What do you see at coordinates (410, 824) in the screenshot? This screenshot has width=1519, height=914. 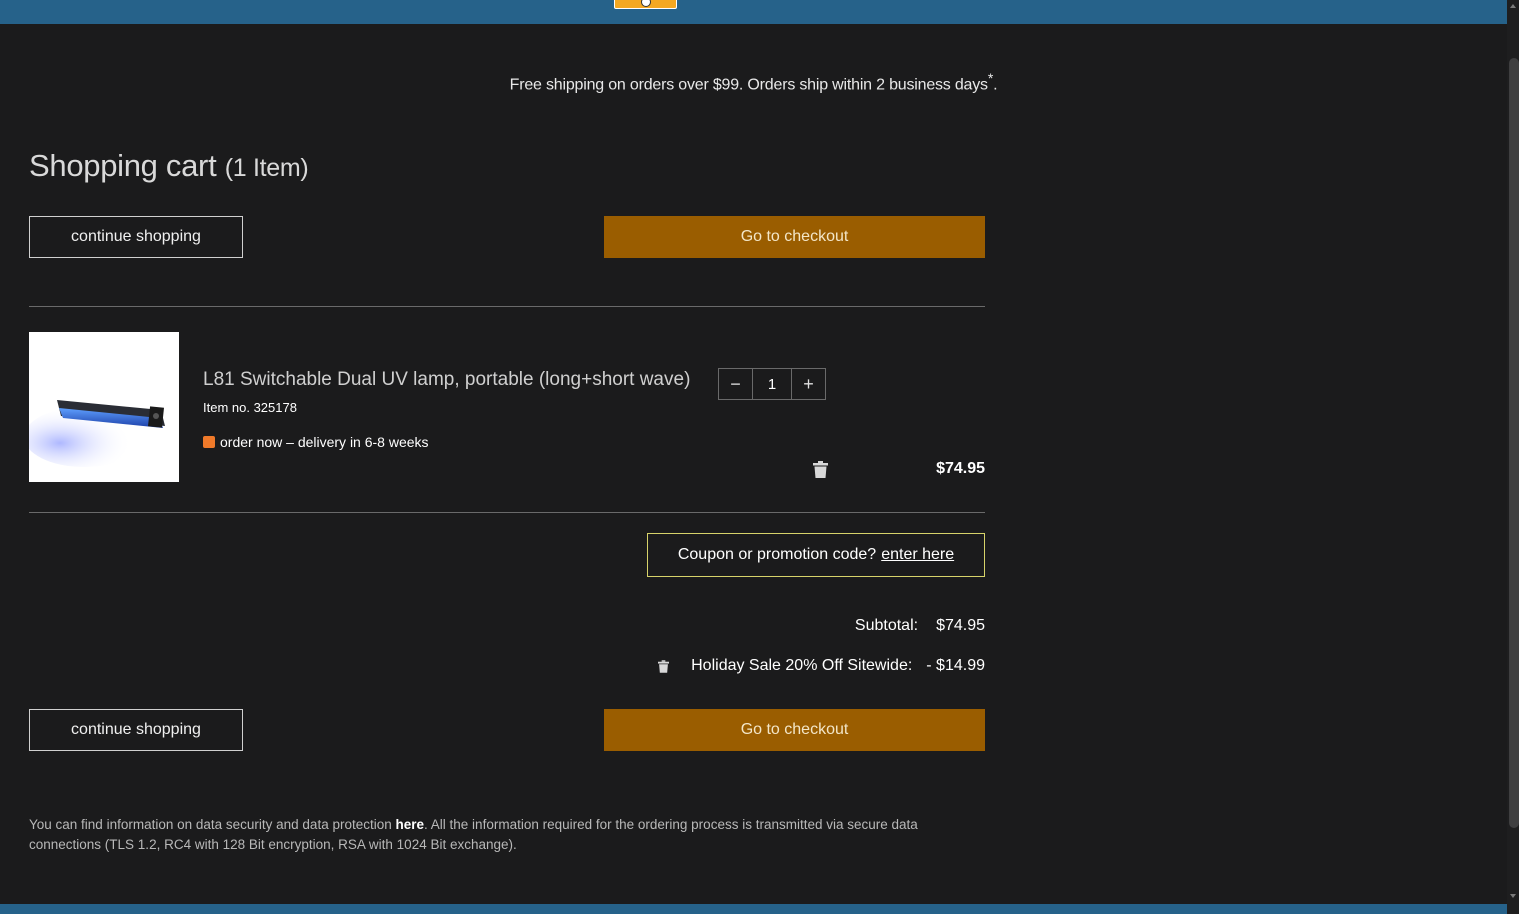 I see `data-protection-link: here` at bounding box center [410, 824].